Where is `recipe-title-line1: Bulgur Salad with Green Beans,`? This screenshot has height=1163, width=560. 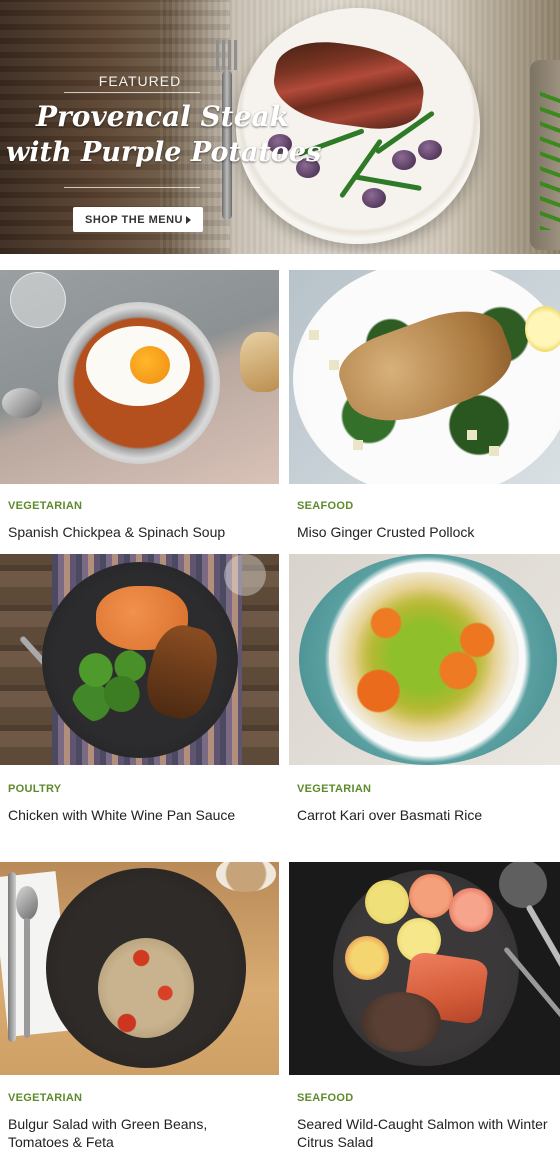 recipe-title-line1: Bulgur Salad with Green Beans, is located at coordinates (108, 1124).